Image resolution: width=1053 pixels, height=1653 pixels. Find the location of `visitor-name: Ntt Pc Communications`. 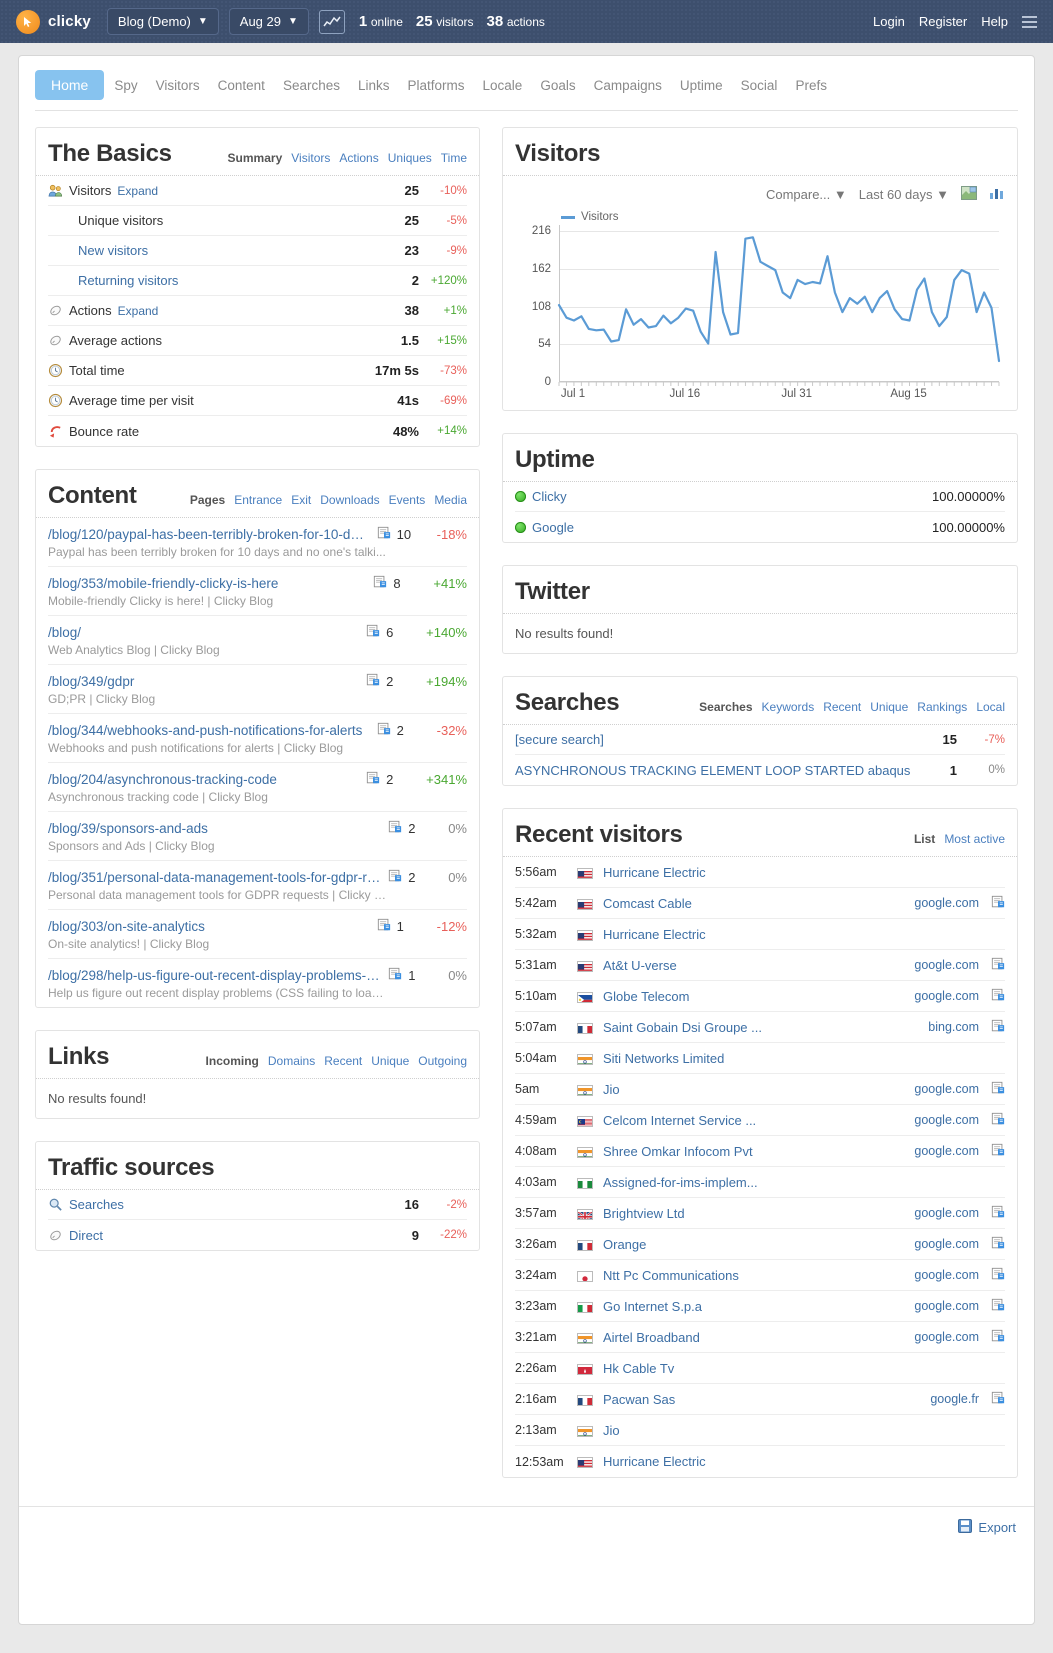

visitor-name: Ntt Pc Communications is located at coordinates (758, 1275).